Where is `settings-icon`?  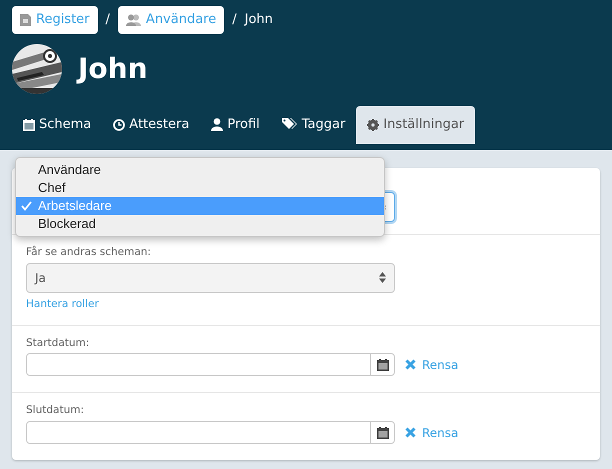
settings-icon is located at coordinates (373, 124).